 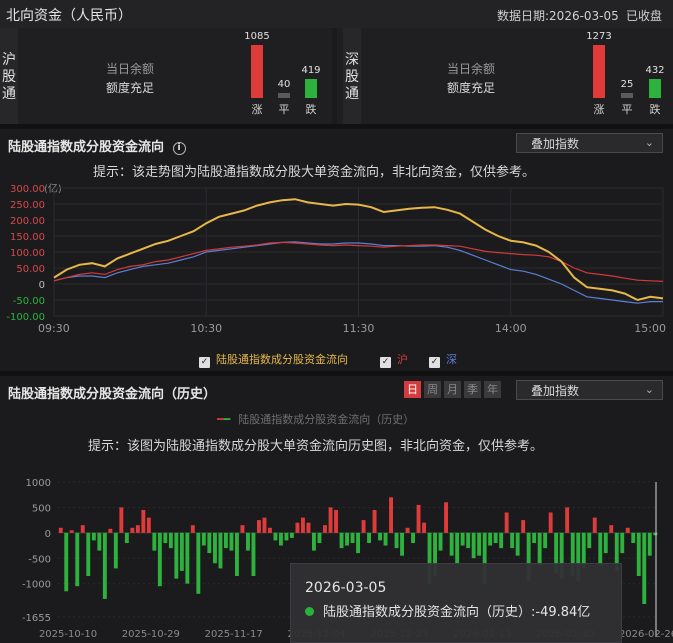 What do you see at coordinates (505, 76) in the screenshot?
I see `panel-shenzhen: 深股通 当日余额 额度充足 1273 涨 25 平 432 跌` at bounding box center [505, 76].